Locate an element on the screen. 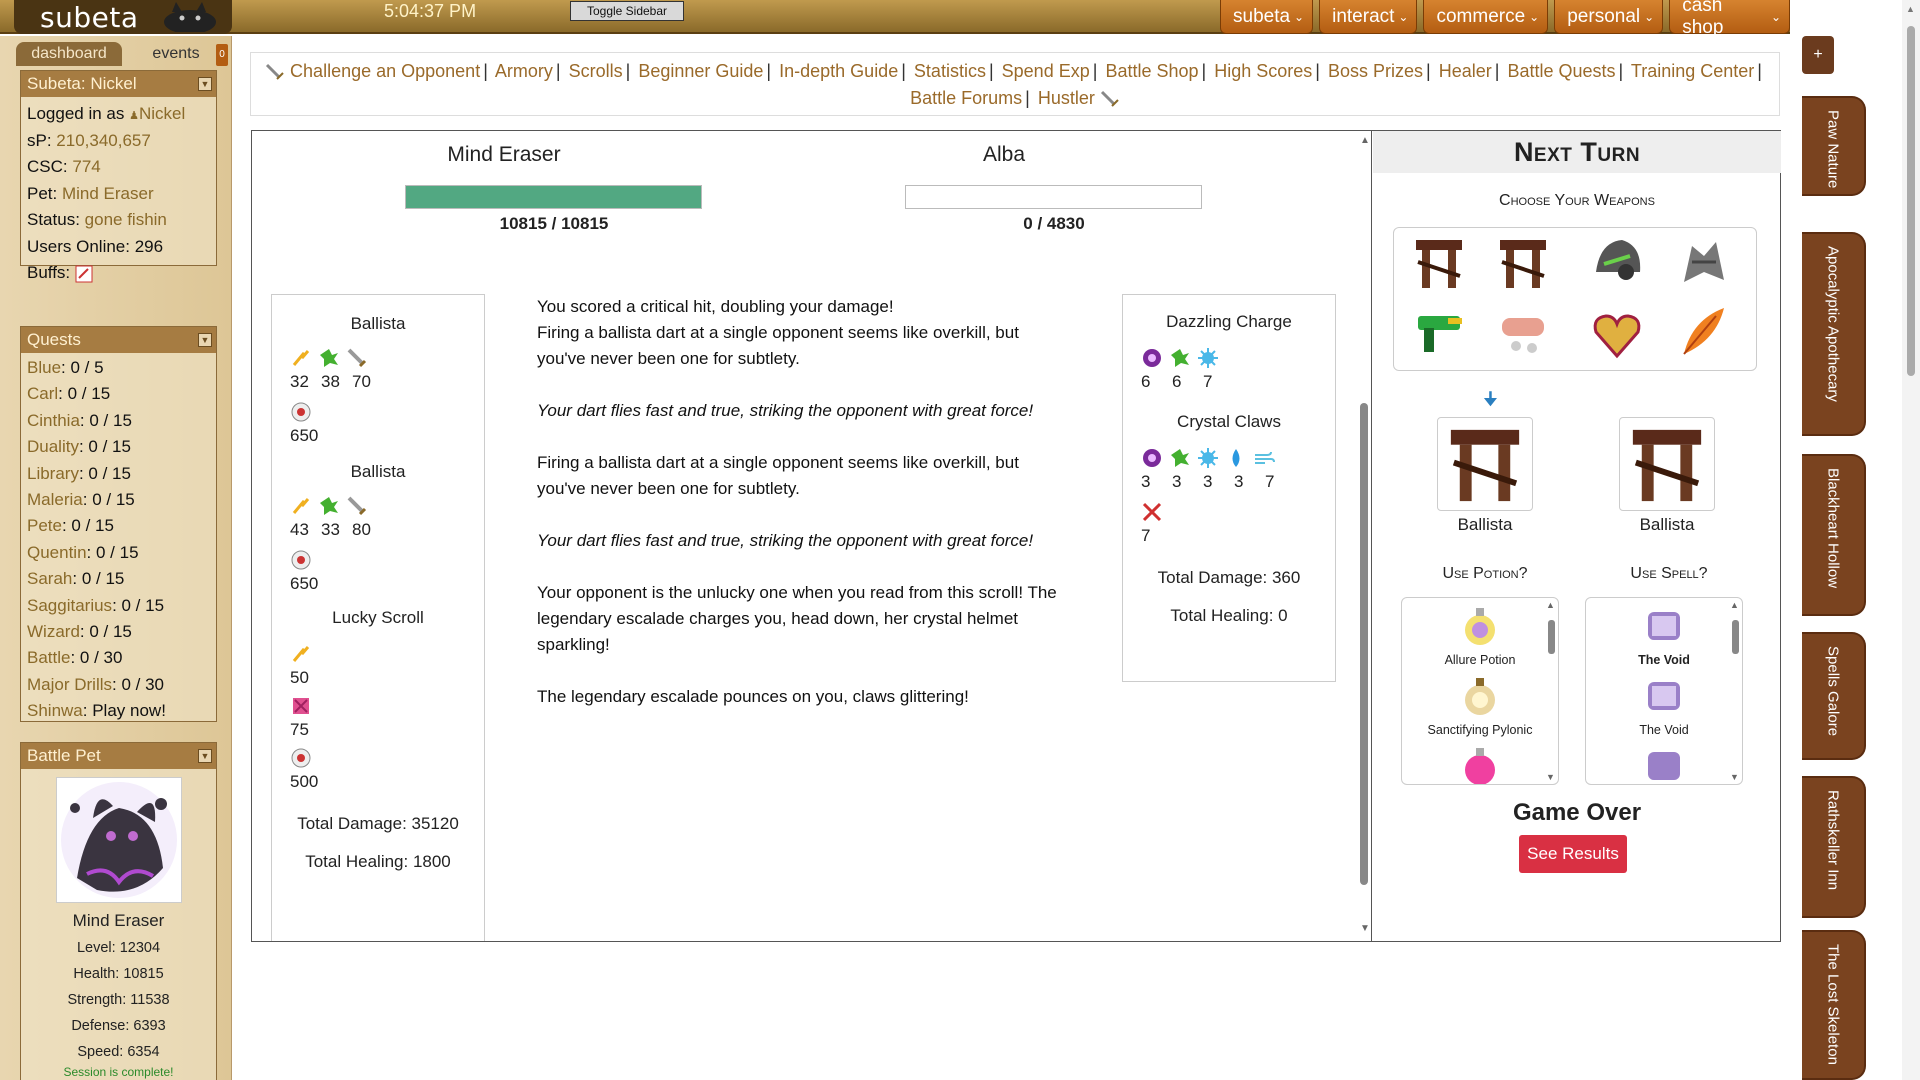 This screenshot has width=1920, height=1080. sp-value: 210,340,657 is located at coordinates (103, 140).